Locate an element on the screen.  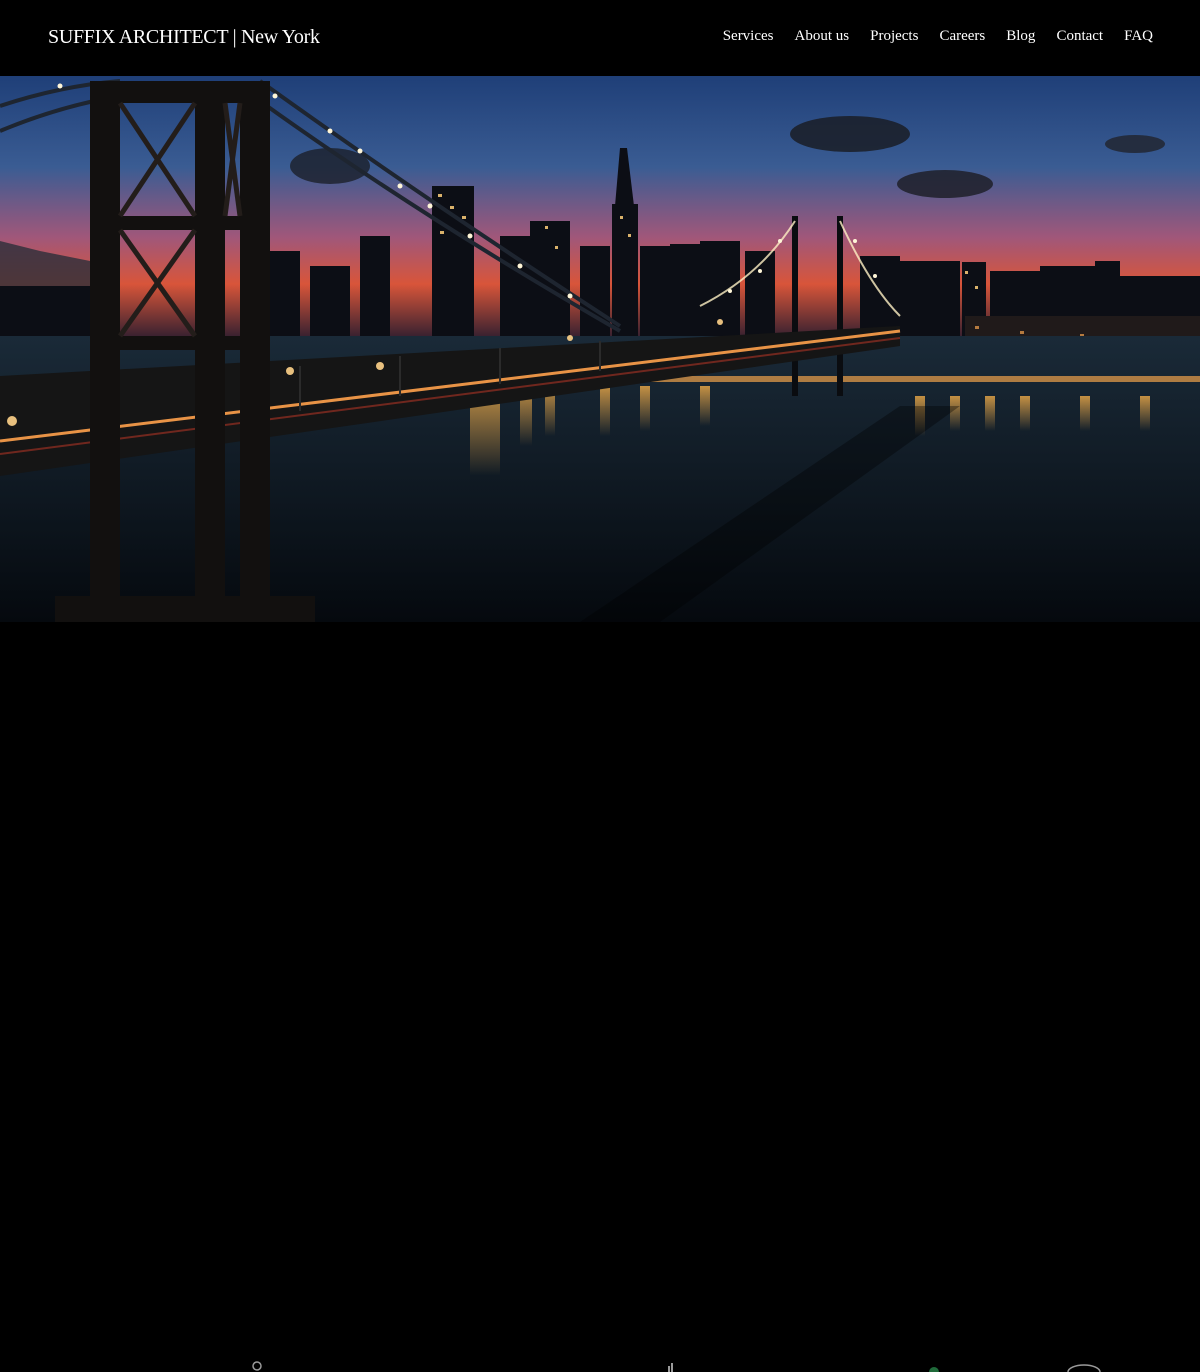
nav-item-services: Services is located at coordinates (748, 36).